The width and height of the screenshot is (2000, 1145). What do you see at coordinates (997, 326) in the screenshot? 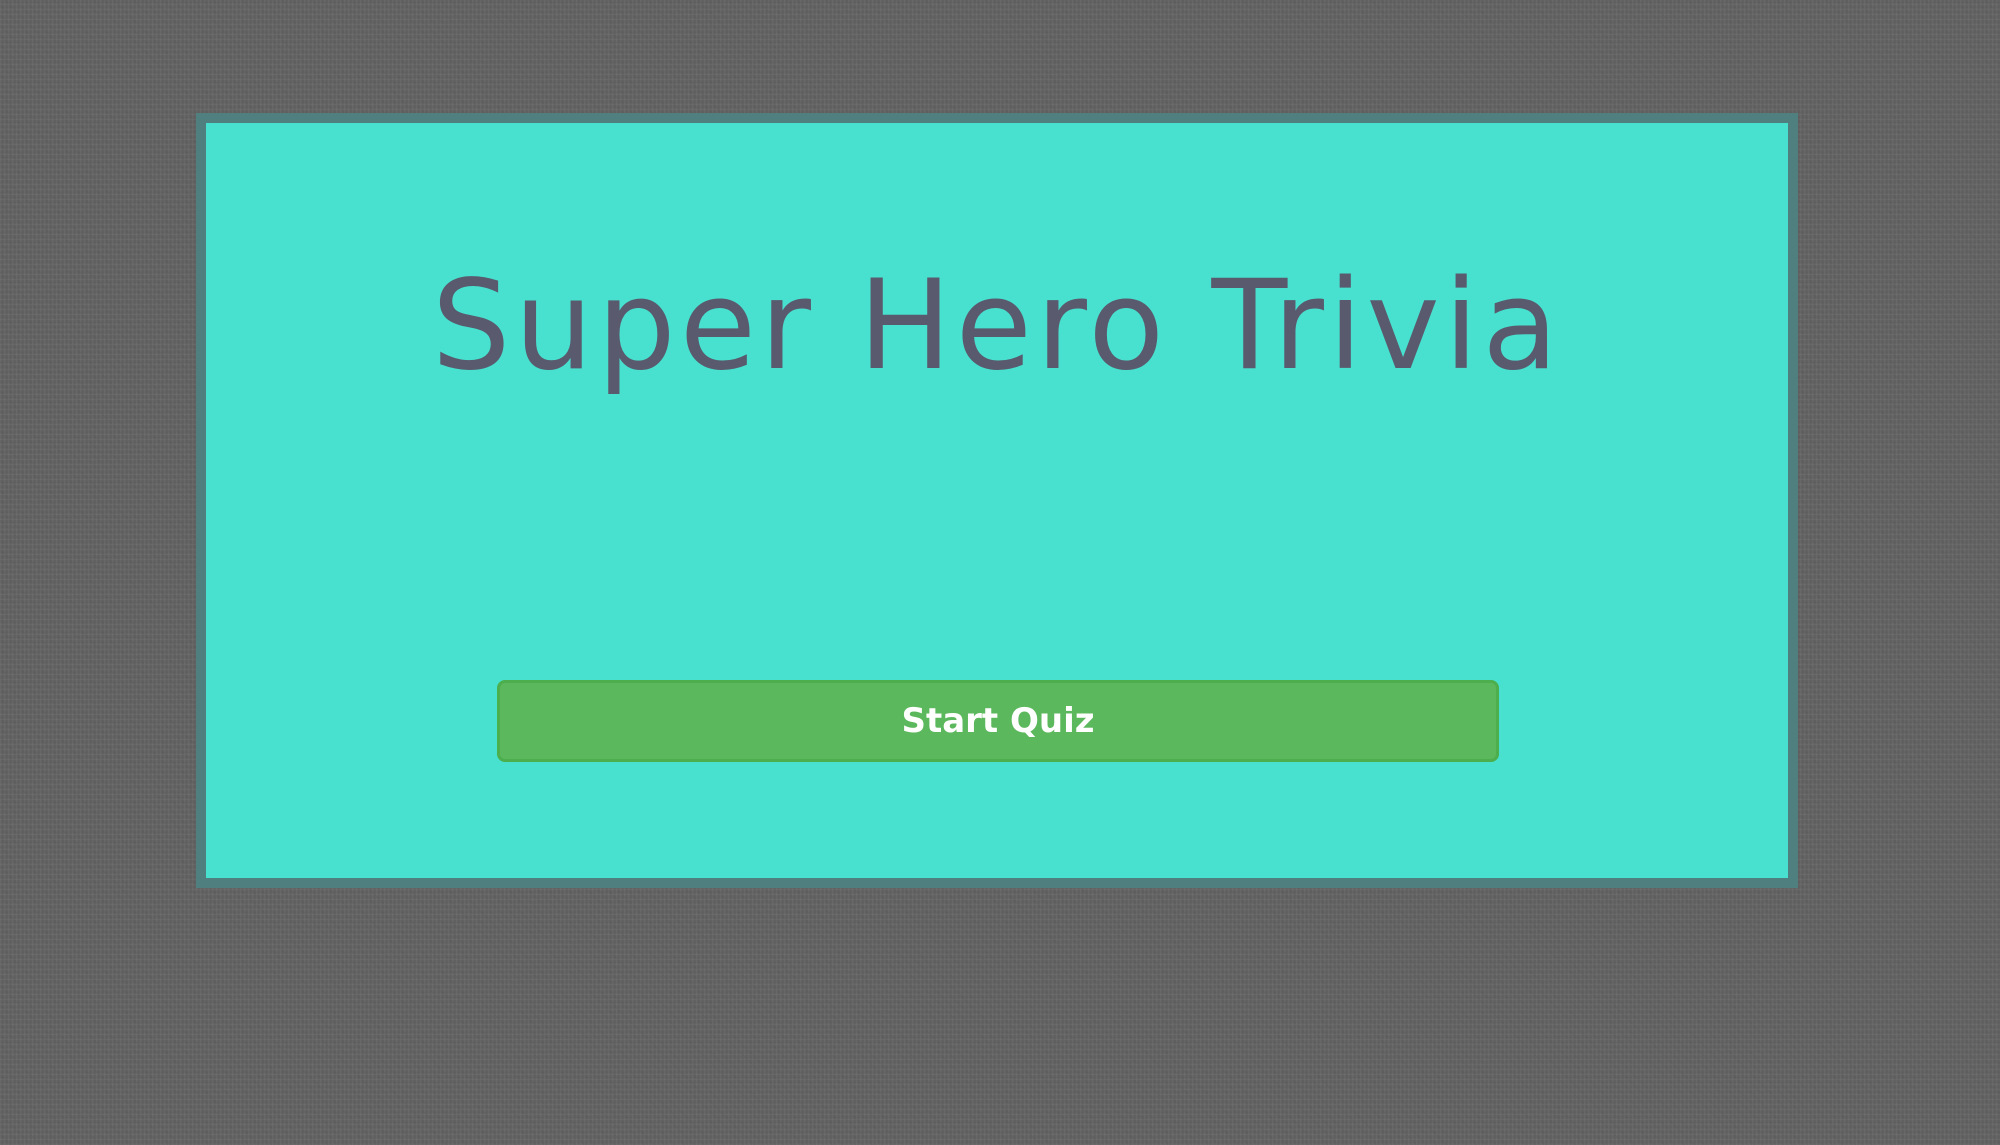
I see `quiz-title: Super Hero Trivia` at bounding box center [997, 326].